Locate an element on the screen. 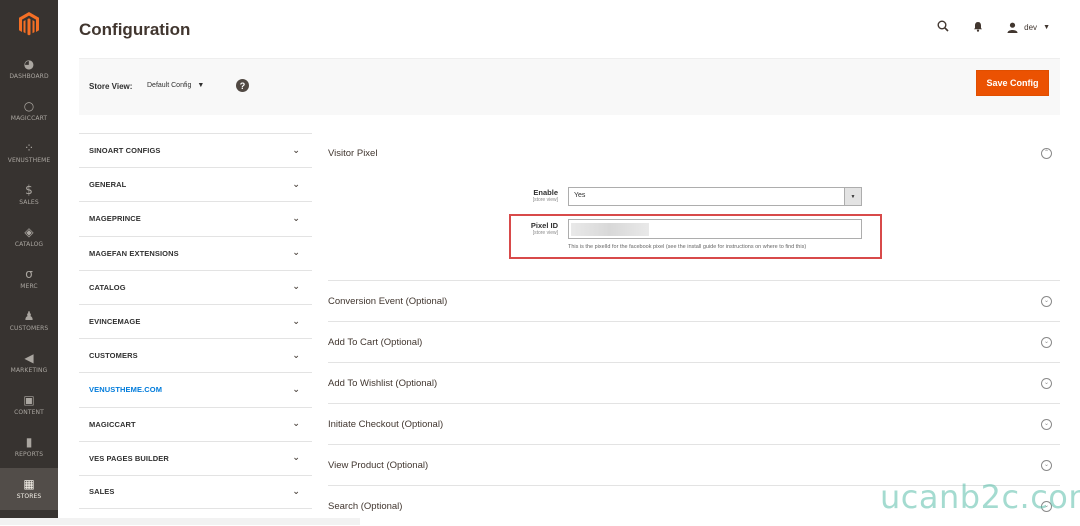  nav-label: MERC is located at coordinates (29, 286).